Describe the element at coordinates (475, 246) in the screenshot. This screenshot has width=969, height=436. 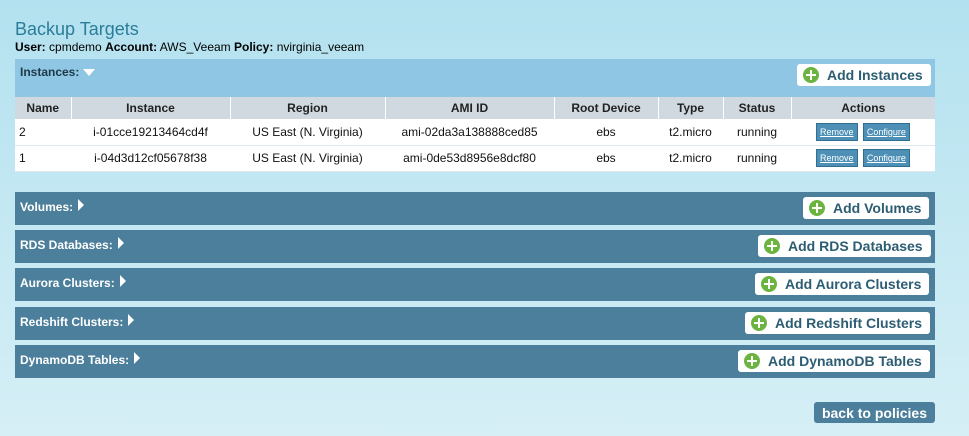
I see `rds-databases-panel: RDS Databases: Add RDS Databases` at that location.